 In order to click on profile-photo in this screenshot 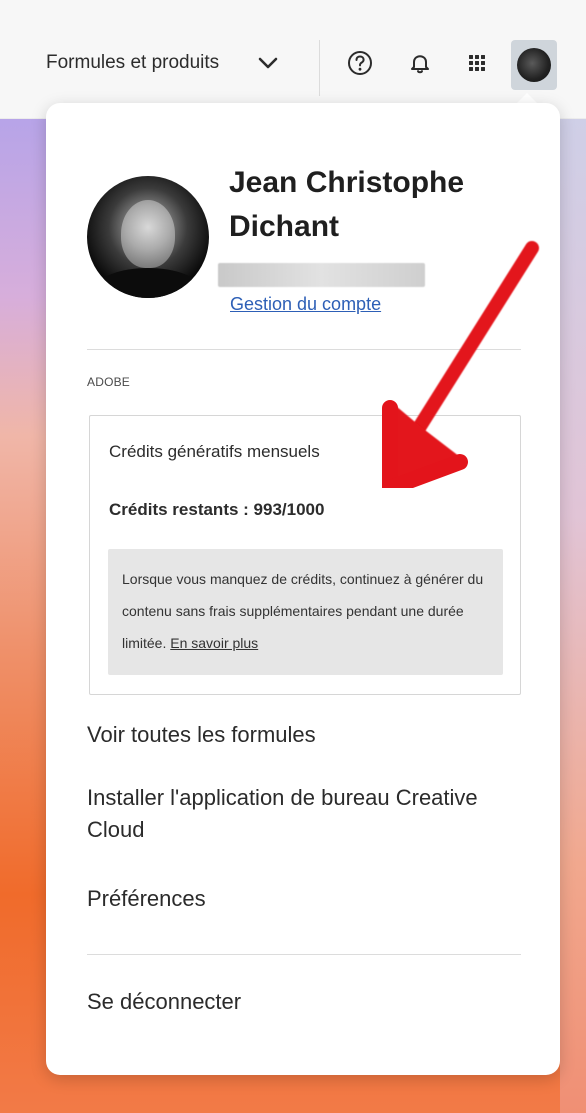, I will do `click(148, 237)`.